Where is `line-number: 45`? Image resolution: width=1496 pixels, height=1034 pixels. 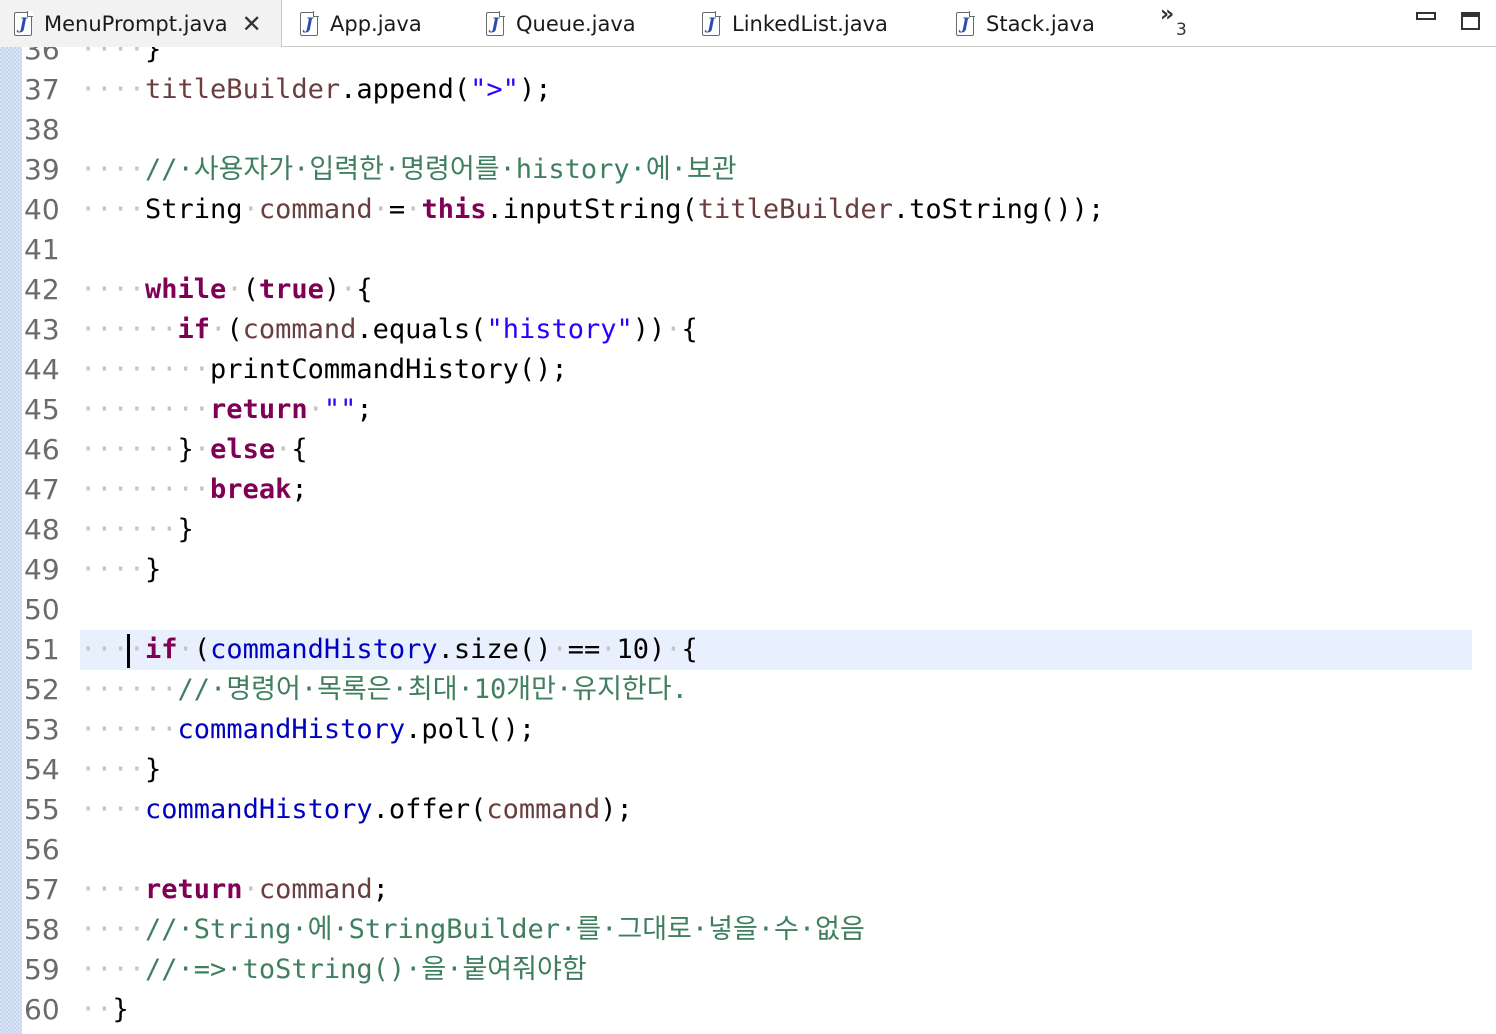 line-number: 45 is located at coordinates (42, 409).